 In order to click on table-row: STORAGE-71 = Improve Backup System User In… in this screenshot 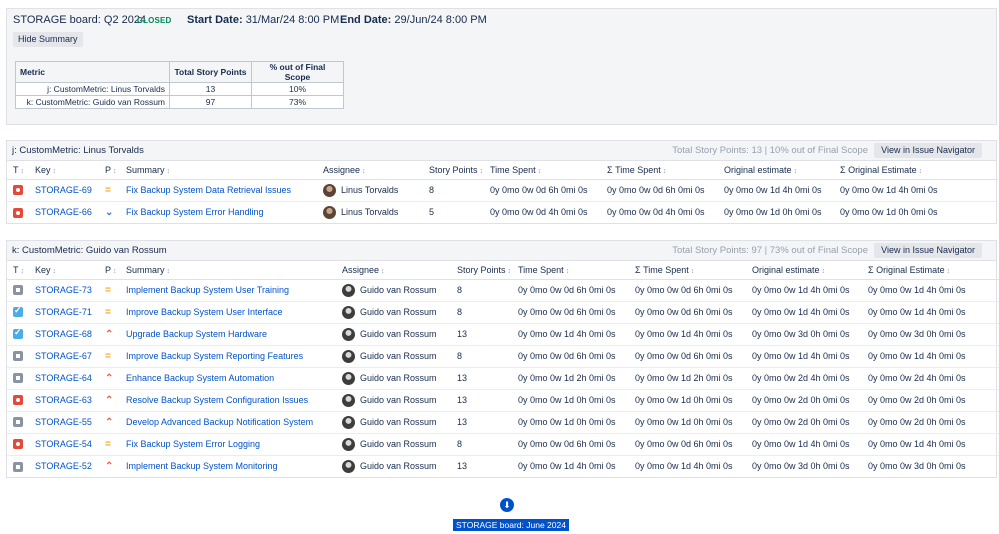, I will do `click(503, 312)`.